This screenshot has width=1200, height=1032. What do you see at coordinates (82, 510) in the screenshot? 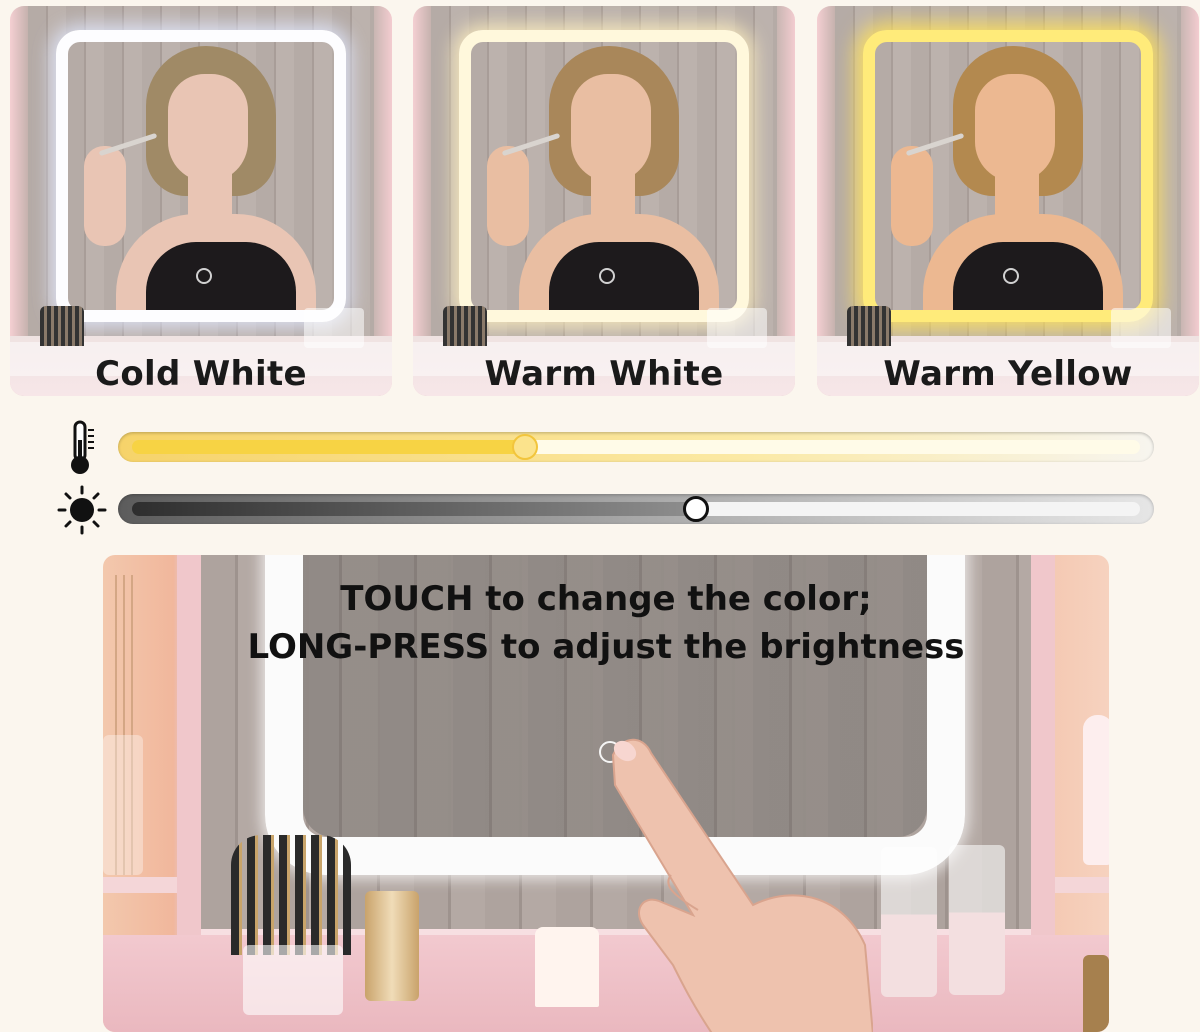
I see `sun-icon` at bounding box center [82, 510].